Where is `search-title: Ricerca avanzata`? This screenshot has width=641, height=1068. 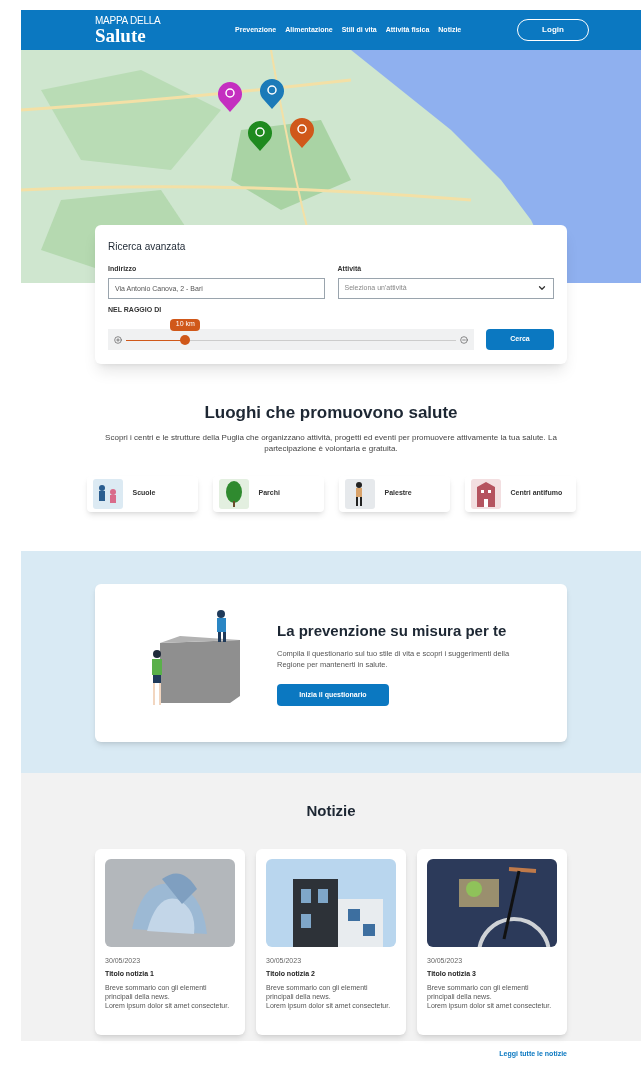
search-title: Ricerca avanzata is located at coordinates (147, 247).